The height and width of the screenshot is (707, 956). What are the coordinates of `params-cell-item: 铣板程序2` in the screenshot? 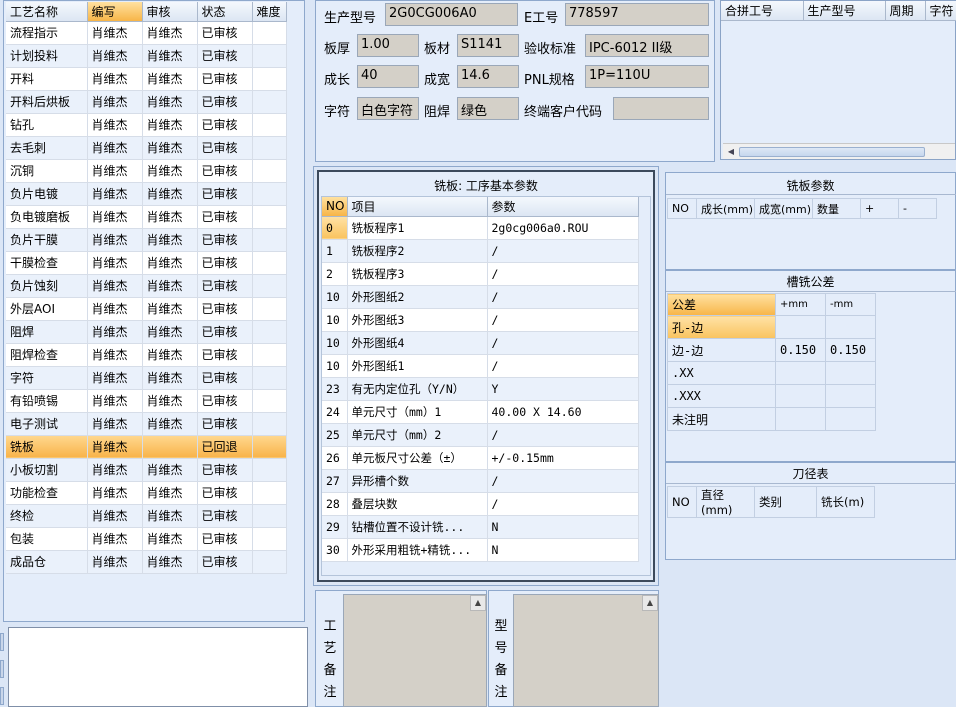 It's located at (417, 251).